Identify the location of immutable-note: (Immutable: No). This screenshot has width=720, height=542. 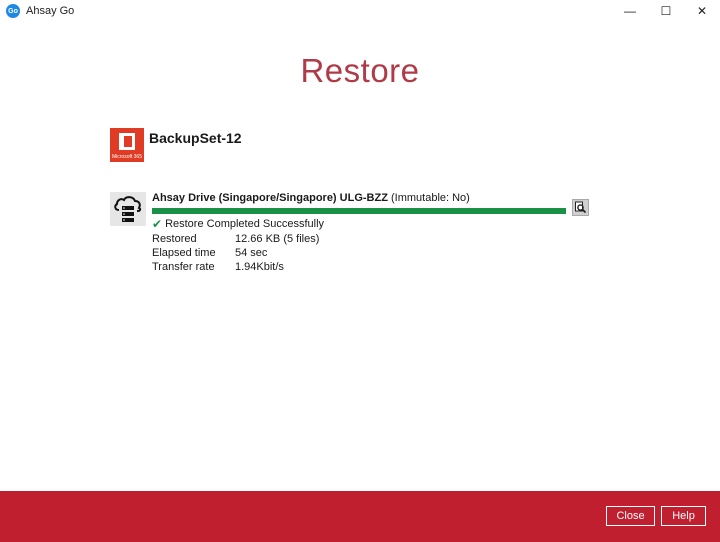
(430, 198).